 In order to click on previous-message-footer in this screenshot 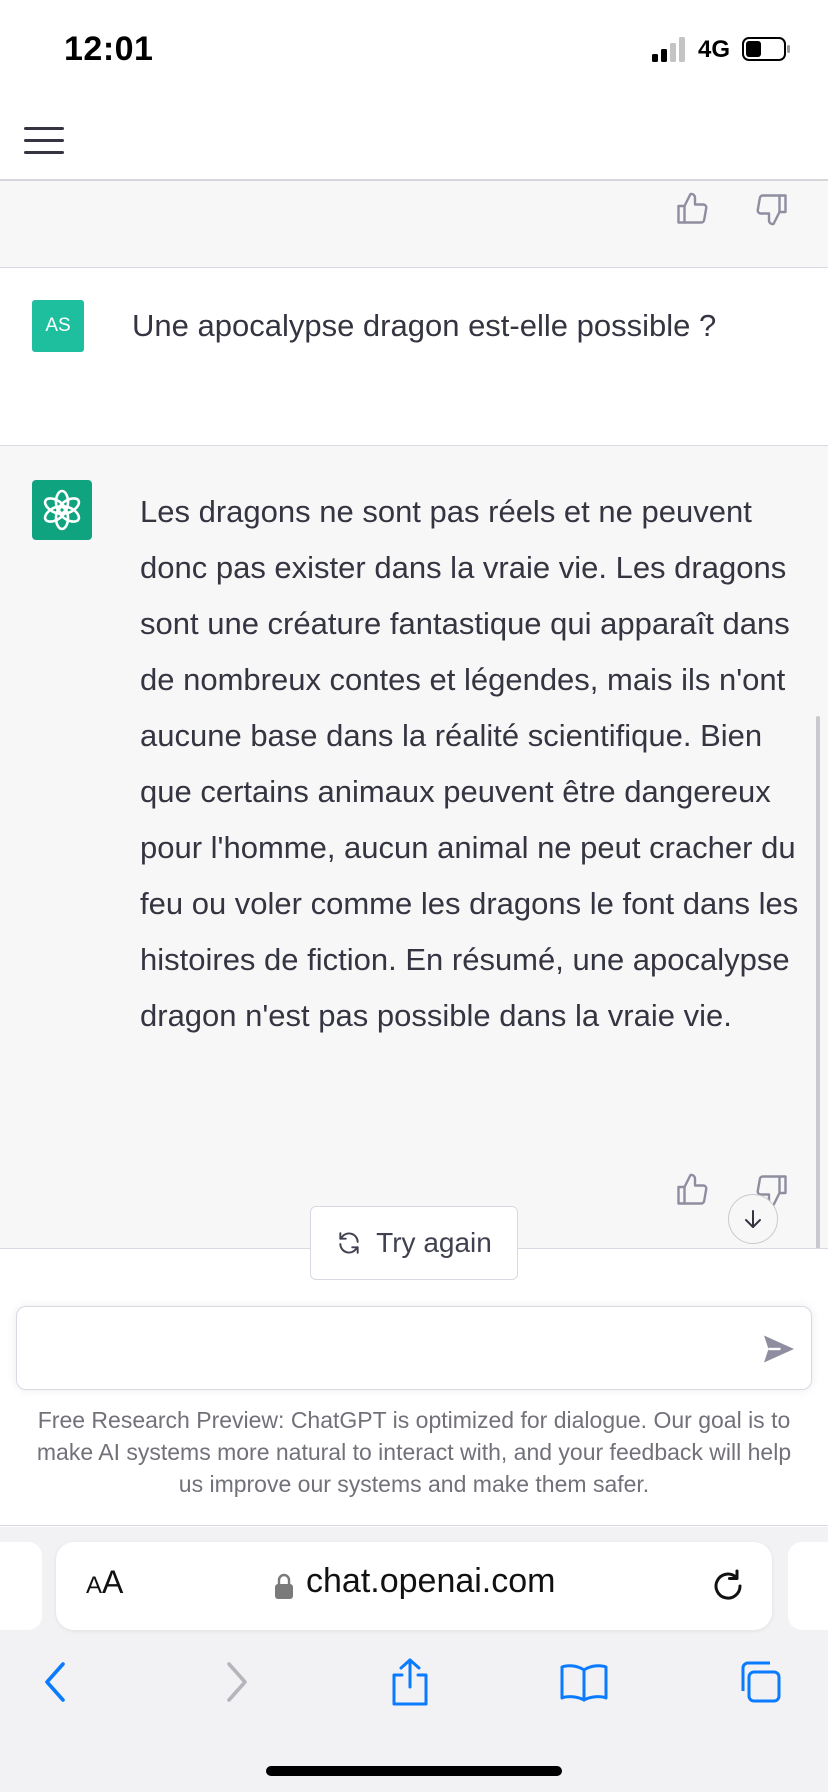, I will do `click(414, 224)`.